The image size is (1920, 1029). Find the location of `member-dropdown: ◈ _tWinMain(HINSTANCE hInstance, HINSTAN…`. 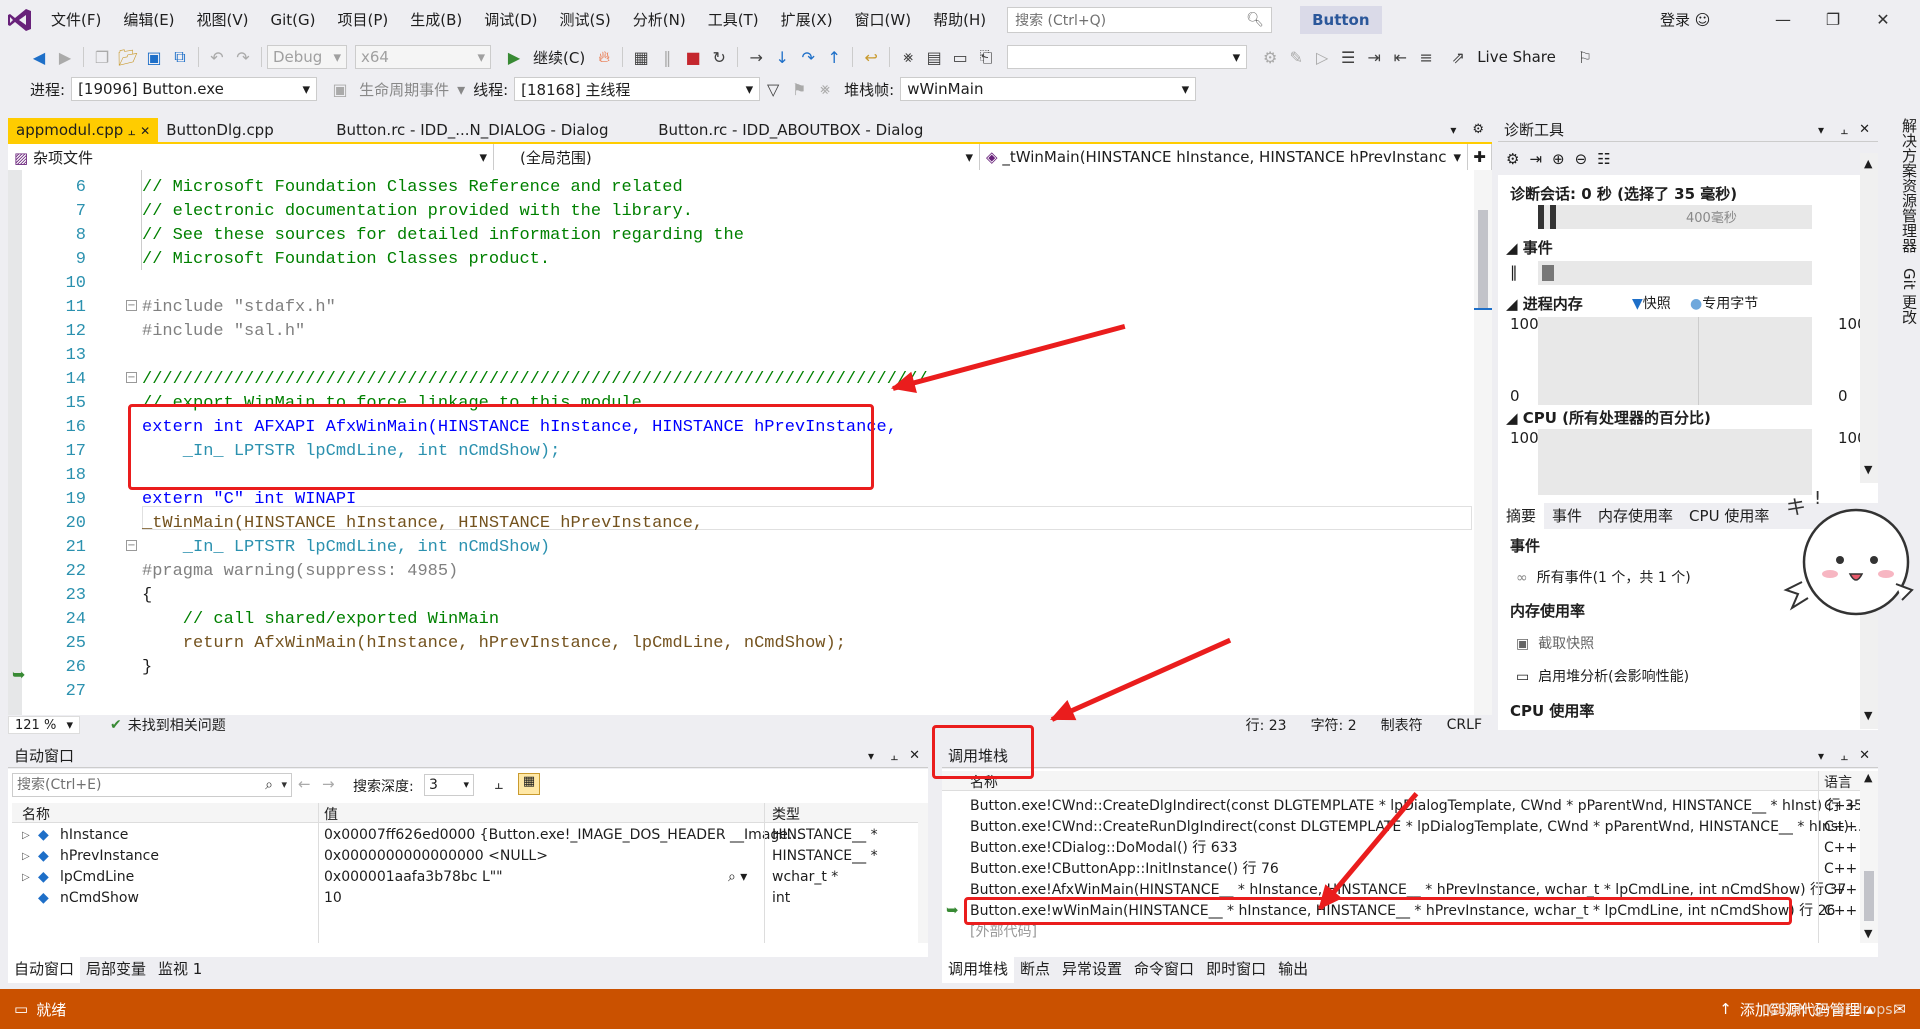

member-dropdown: ◈ _tWinMain(HINSTANCE hInstance, HINSTAN… is located at coordinates (1224, 157).